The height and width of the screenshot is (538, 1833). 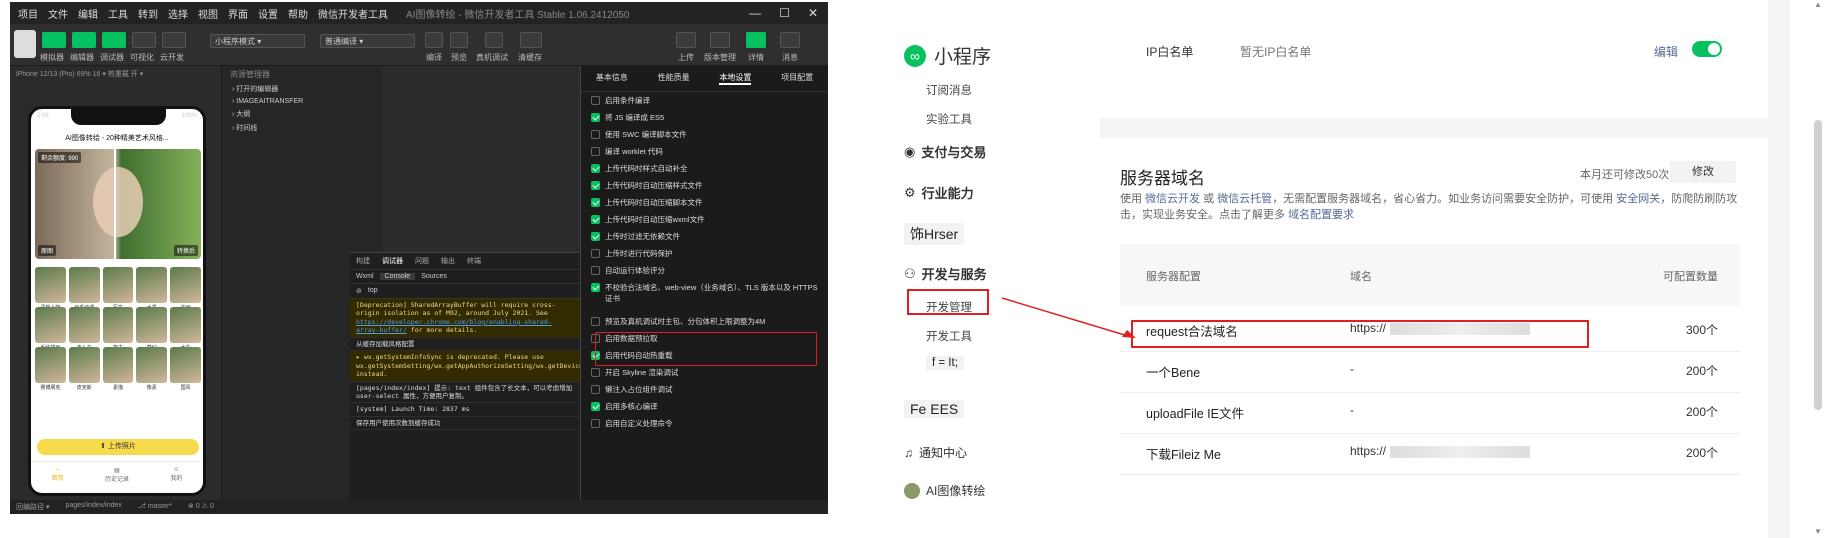 What do you see at coordinates (1009, 192) in the screenshot?
I see `sidebar-item-industry: ⚙行业能力›` at bounding box center [1009, 192].